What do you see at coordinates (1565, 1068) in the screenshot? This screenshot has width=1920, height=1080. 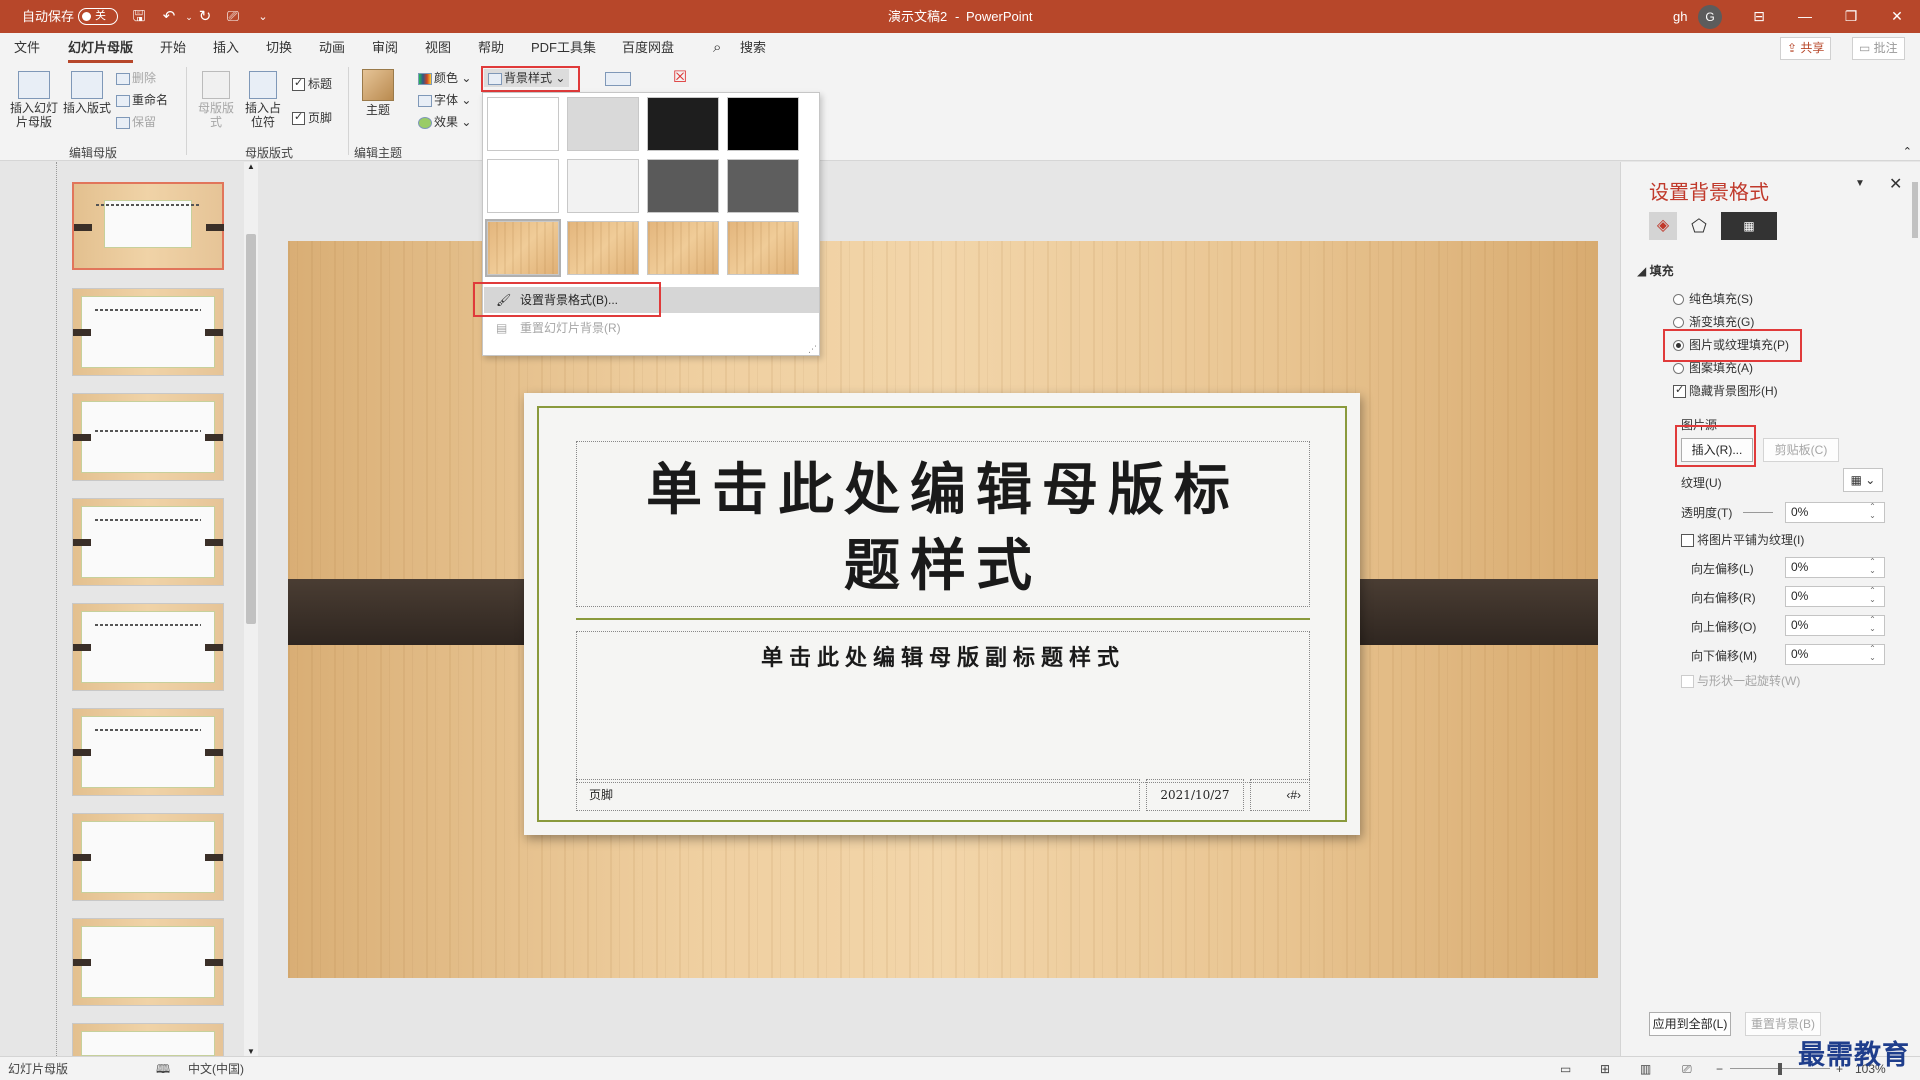 I see `normal-view-icon: ▭` at bounding box center [1565, 1068].